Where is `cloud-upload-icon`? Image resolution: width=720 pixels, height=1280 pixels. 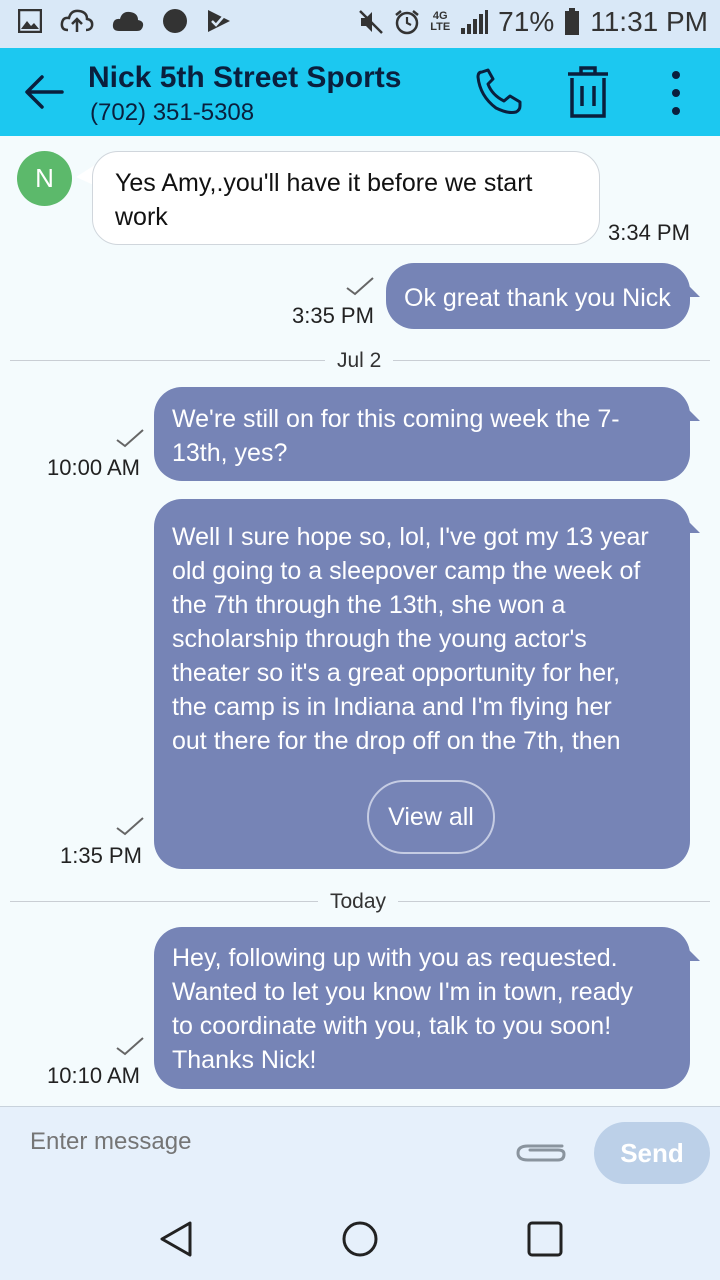
cloud-upload-icon is located at coordinates (77, 20).